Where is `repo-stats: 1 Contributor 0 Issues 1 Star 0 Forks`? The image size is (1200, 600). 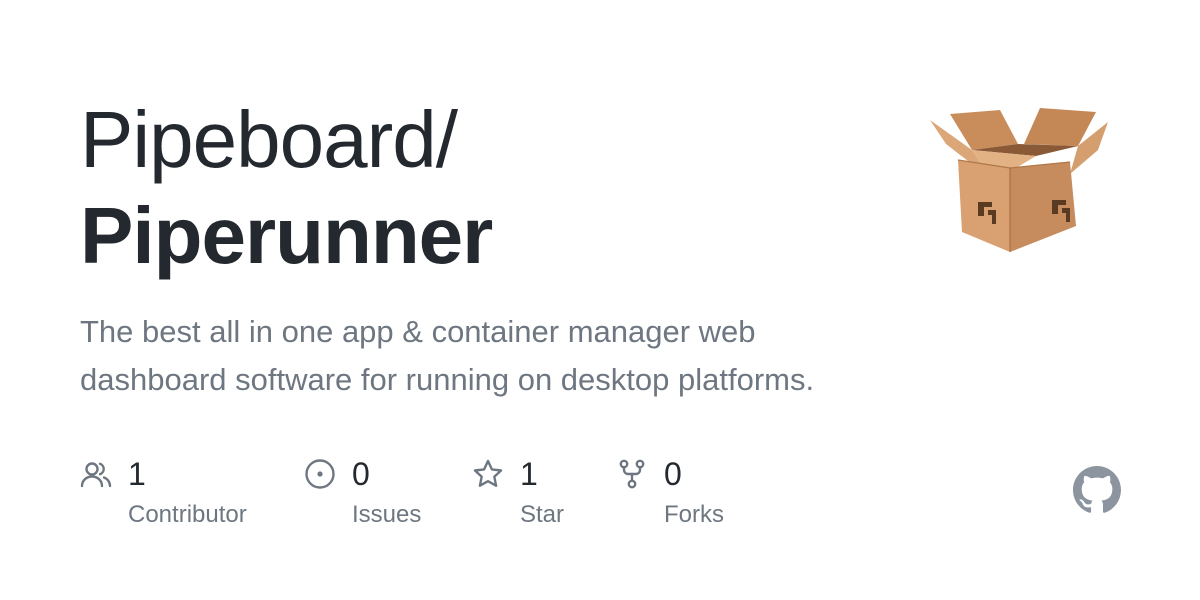
repo-stats: 1 Contributor 0 Issues 1 Star 0 Forks is located at coordinates (430, 497).